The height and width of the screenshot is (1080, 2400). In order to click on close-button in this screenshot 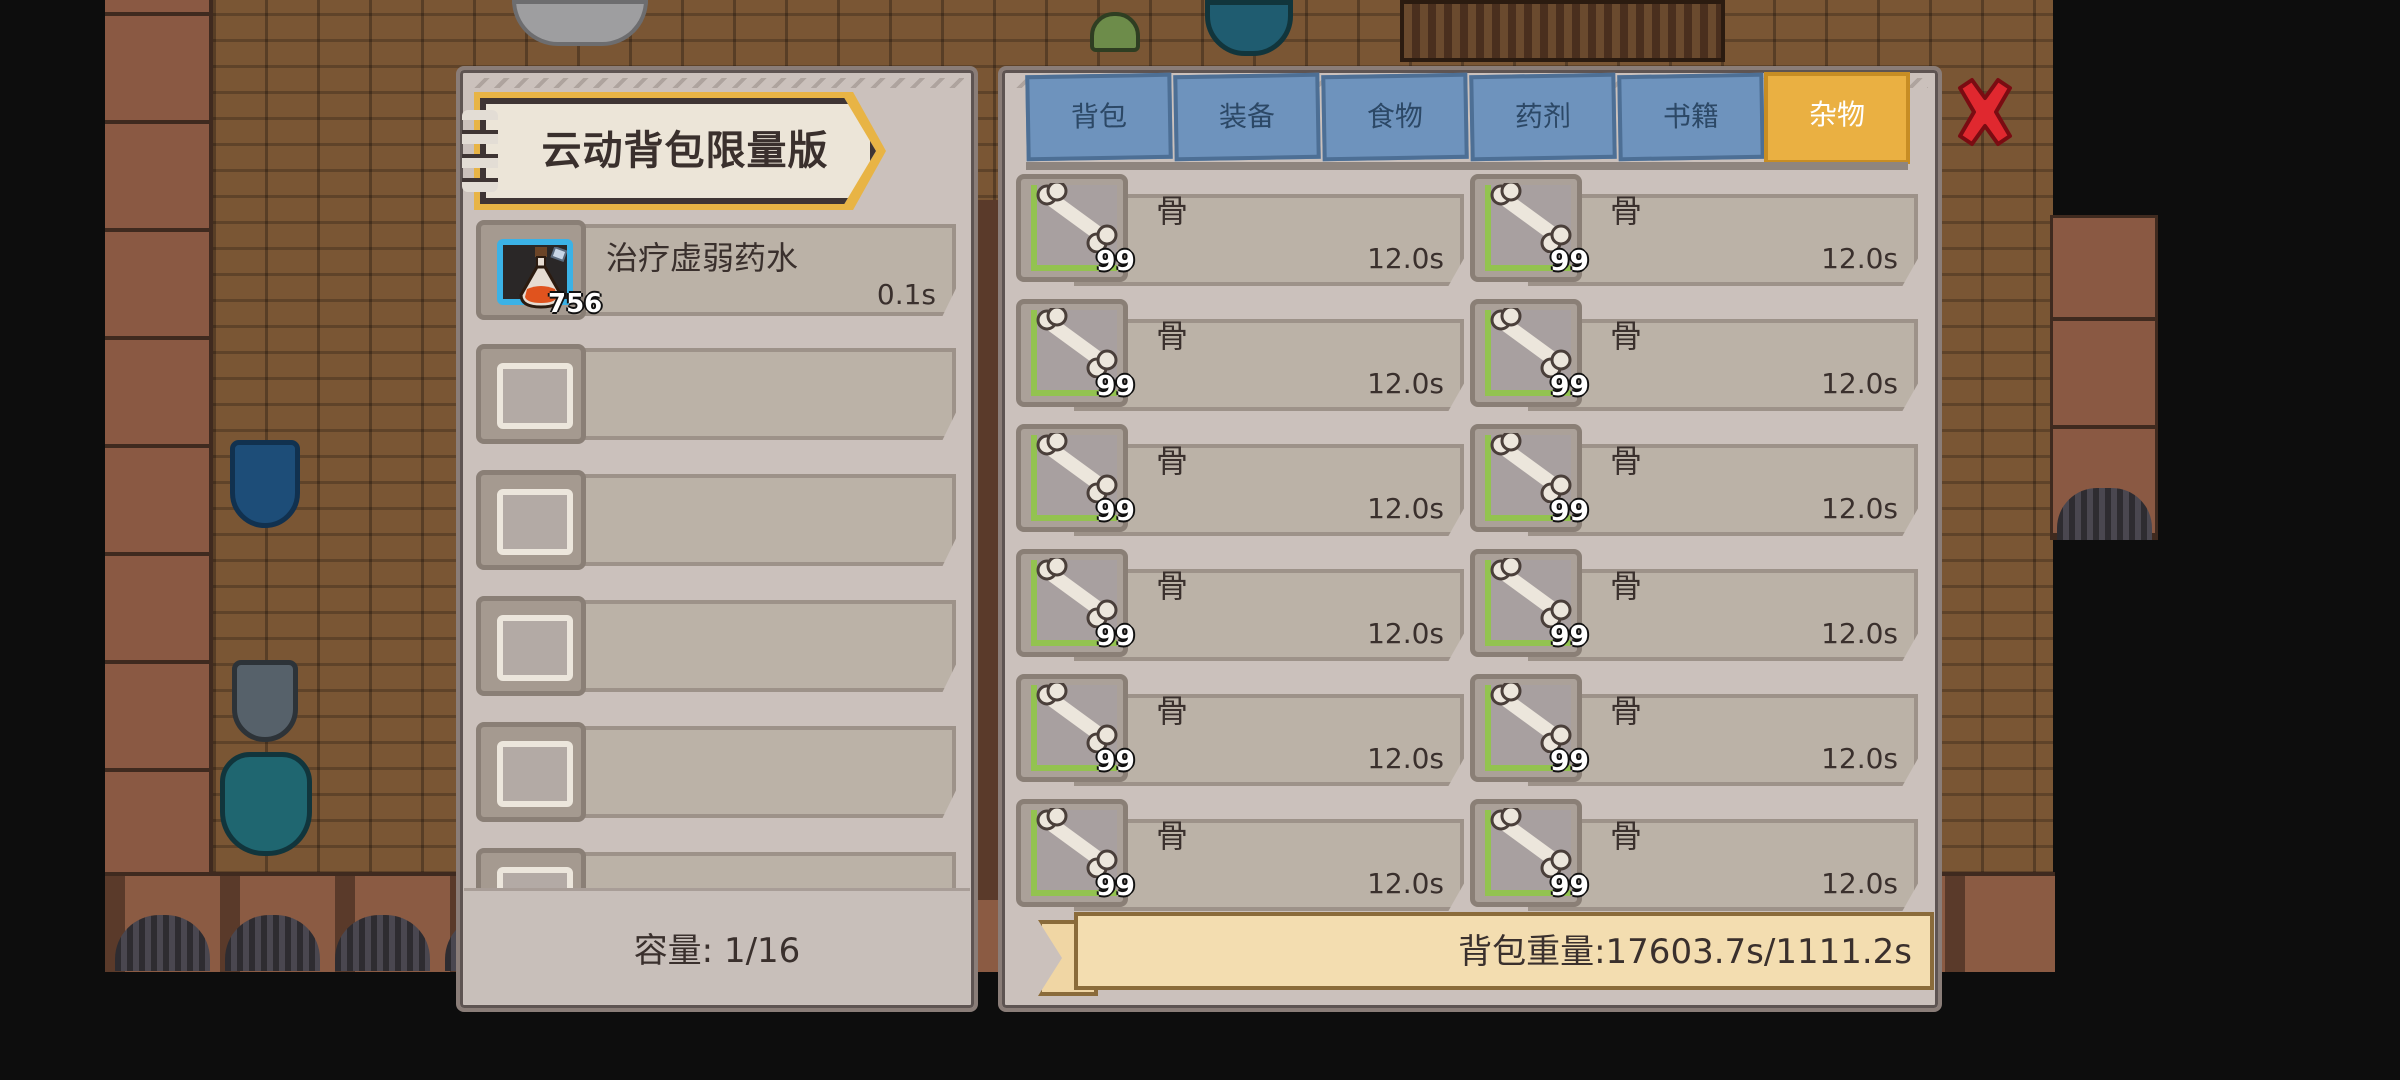, I will do `click(1985, 112)`.